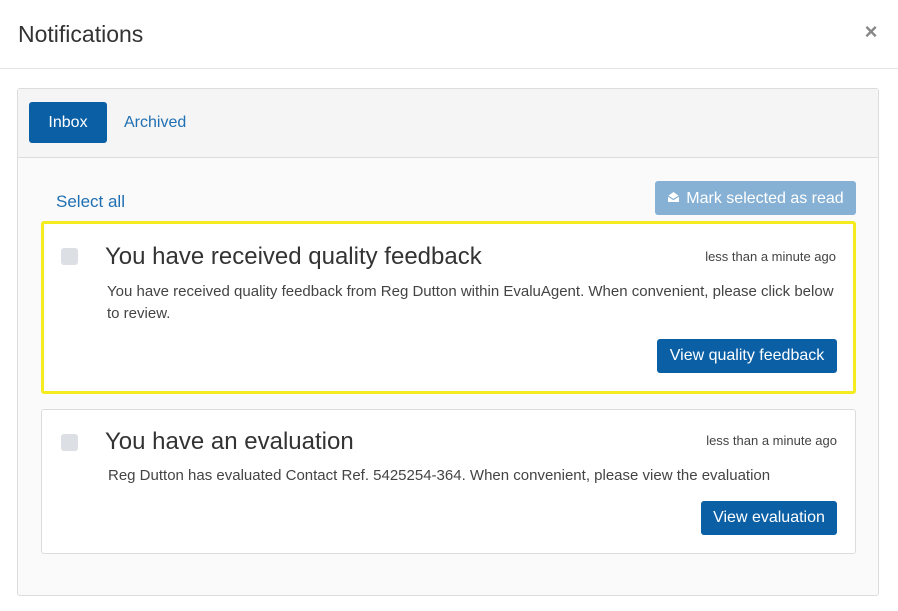  I want to click on tab-bar: Inbox Archived, so click(448, 123).